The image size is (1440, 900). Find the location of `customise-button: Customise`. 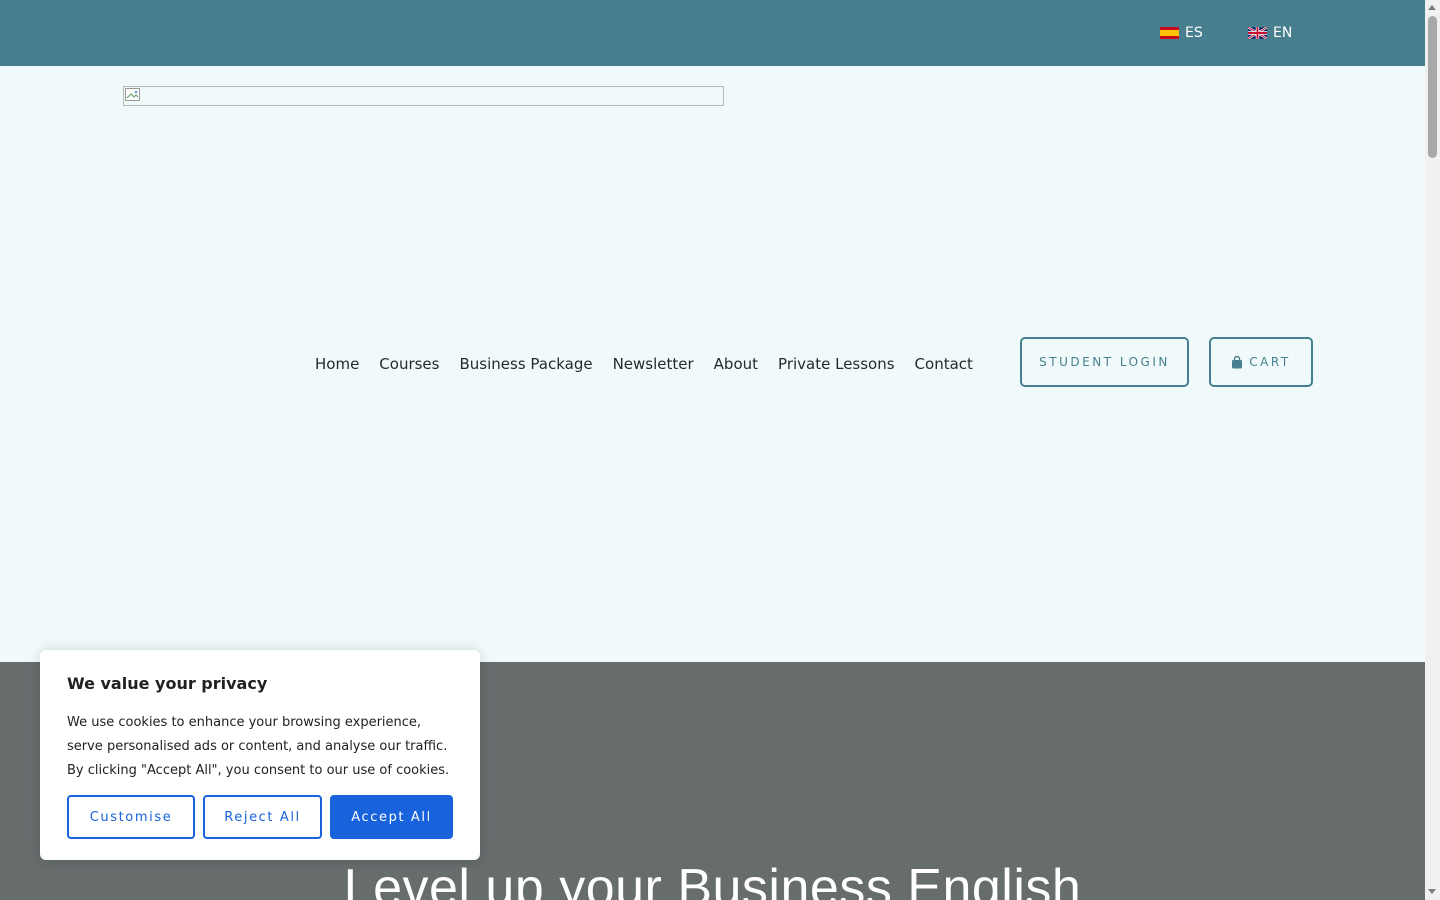

customise-button: Customise is located at coordinates (131, 817).